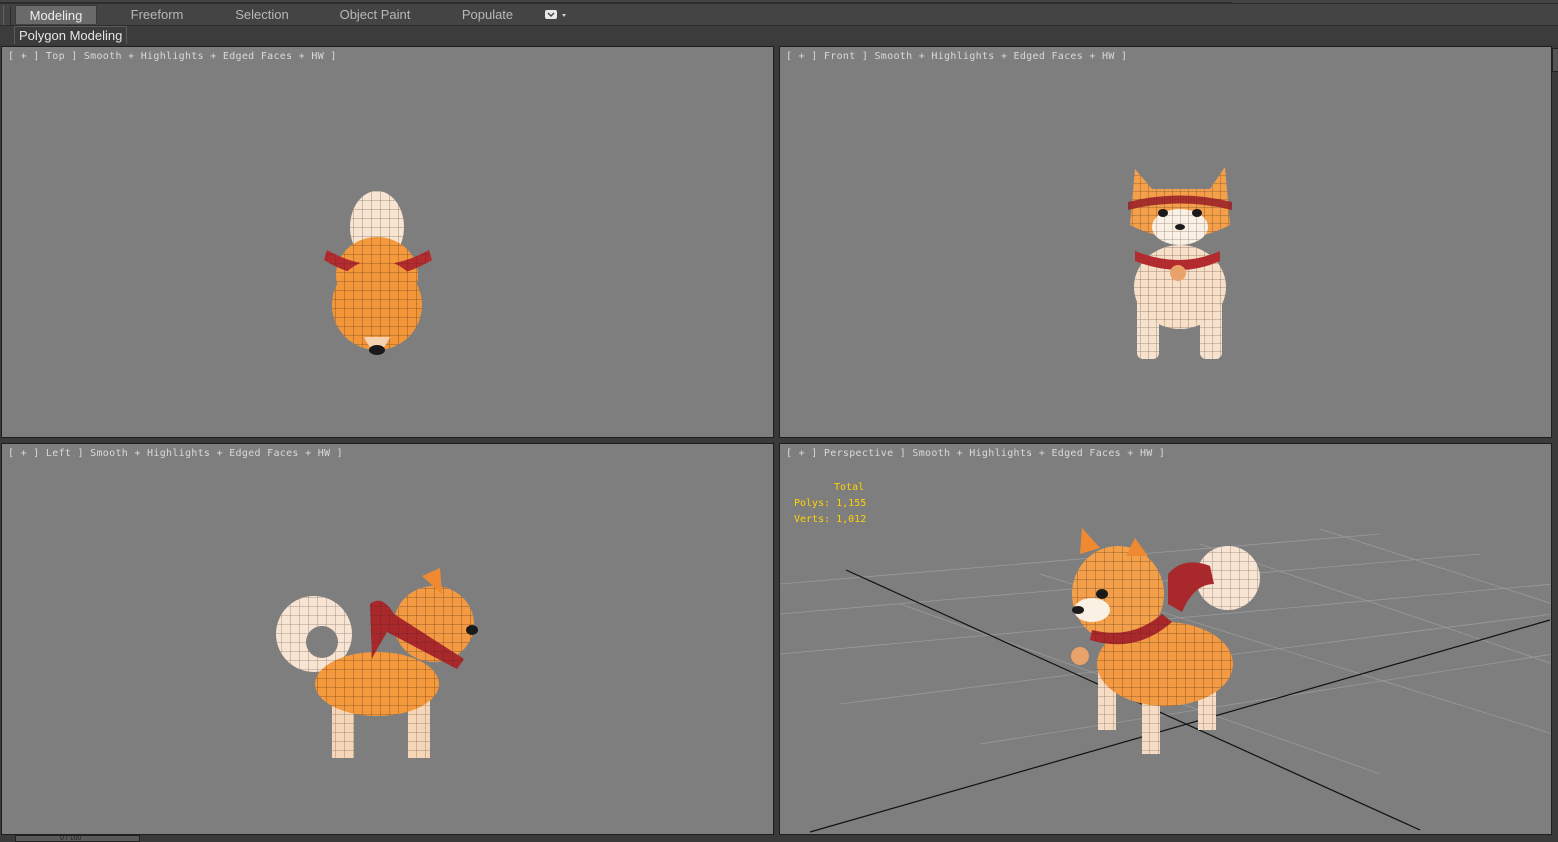 The width and height of the screenshot is (1558, 842). What do you see at coordinates (71, 35) in the screenshot?
I see `panel-polygon-modeling: Polygon Modeling` at bounding box center [71, 35].